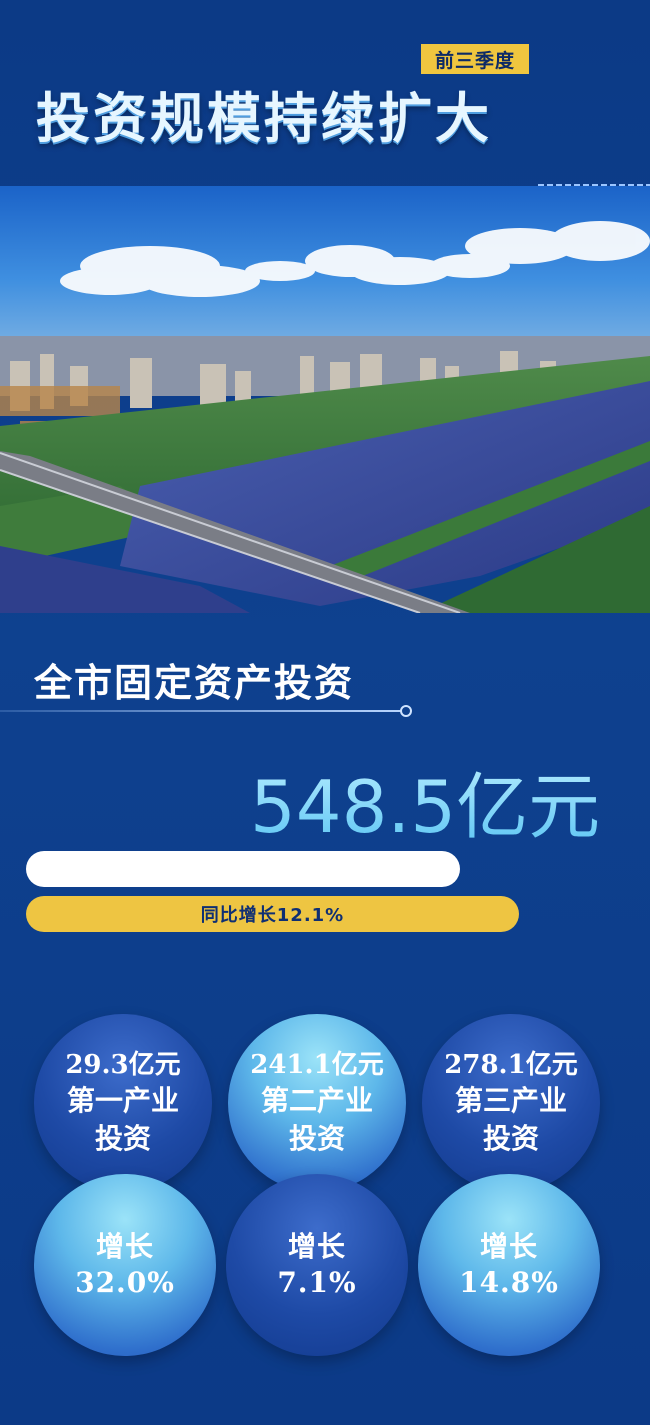 This screenshot has height=1425, width=650. I want to click on primary-industry-circle: 29.3亿元 第一产业 投资, so click(123, 1103).